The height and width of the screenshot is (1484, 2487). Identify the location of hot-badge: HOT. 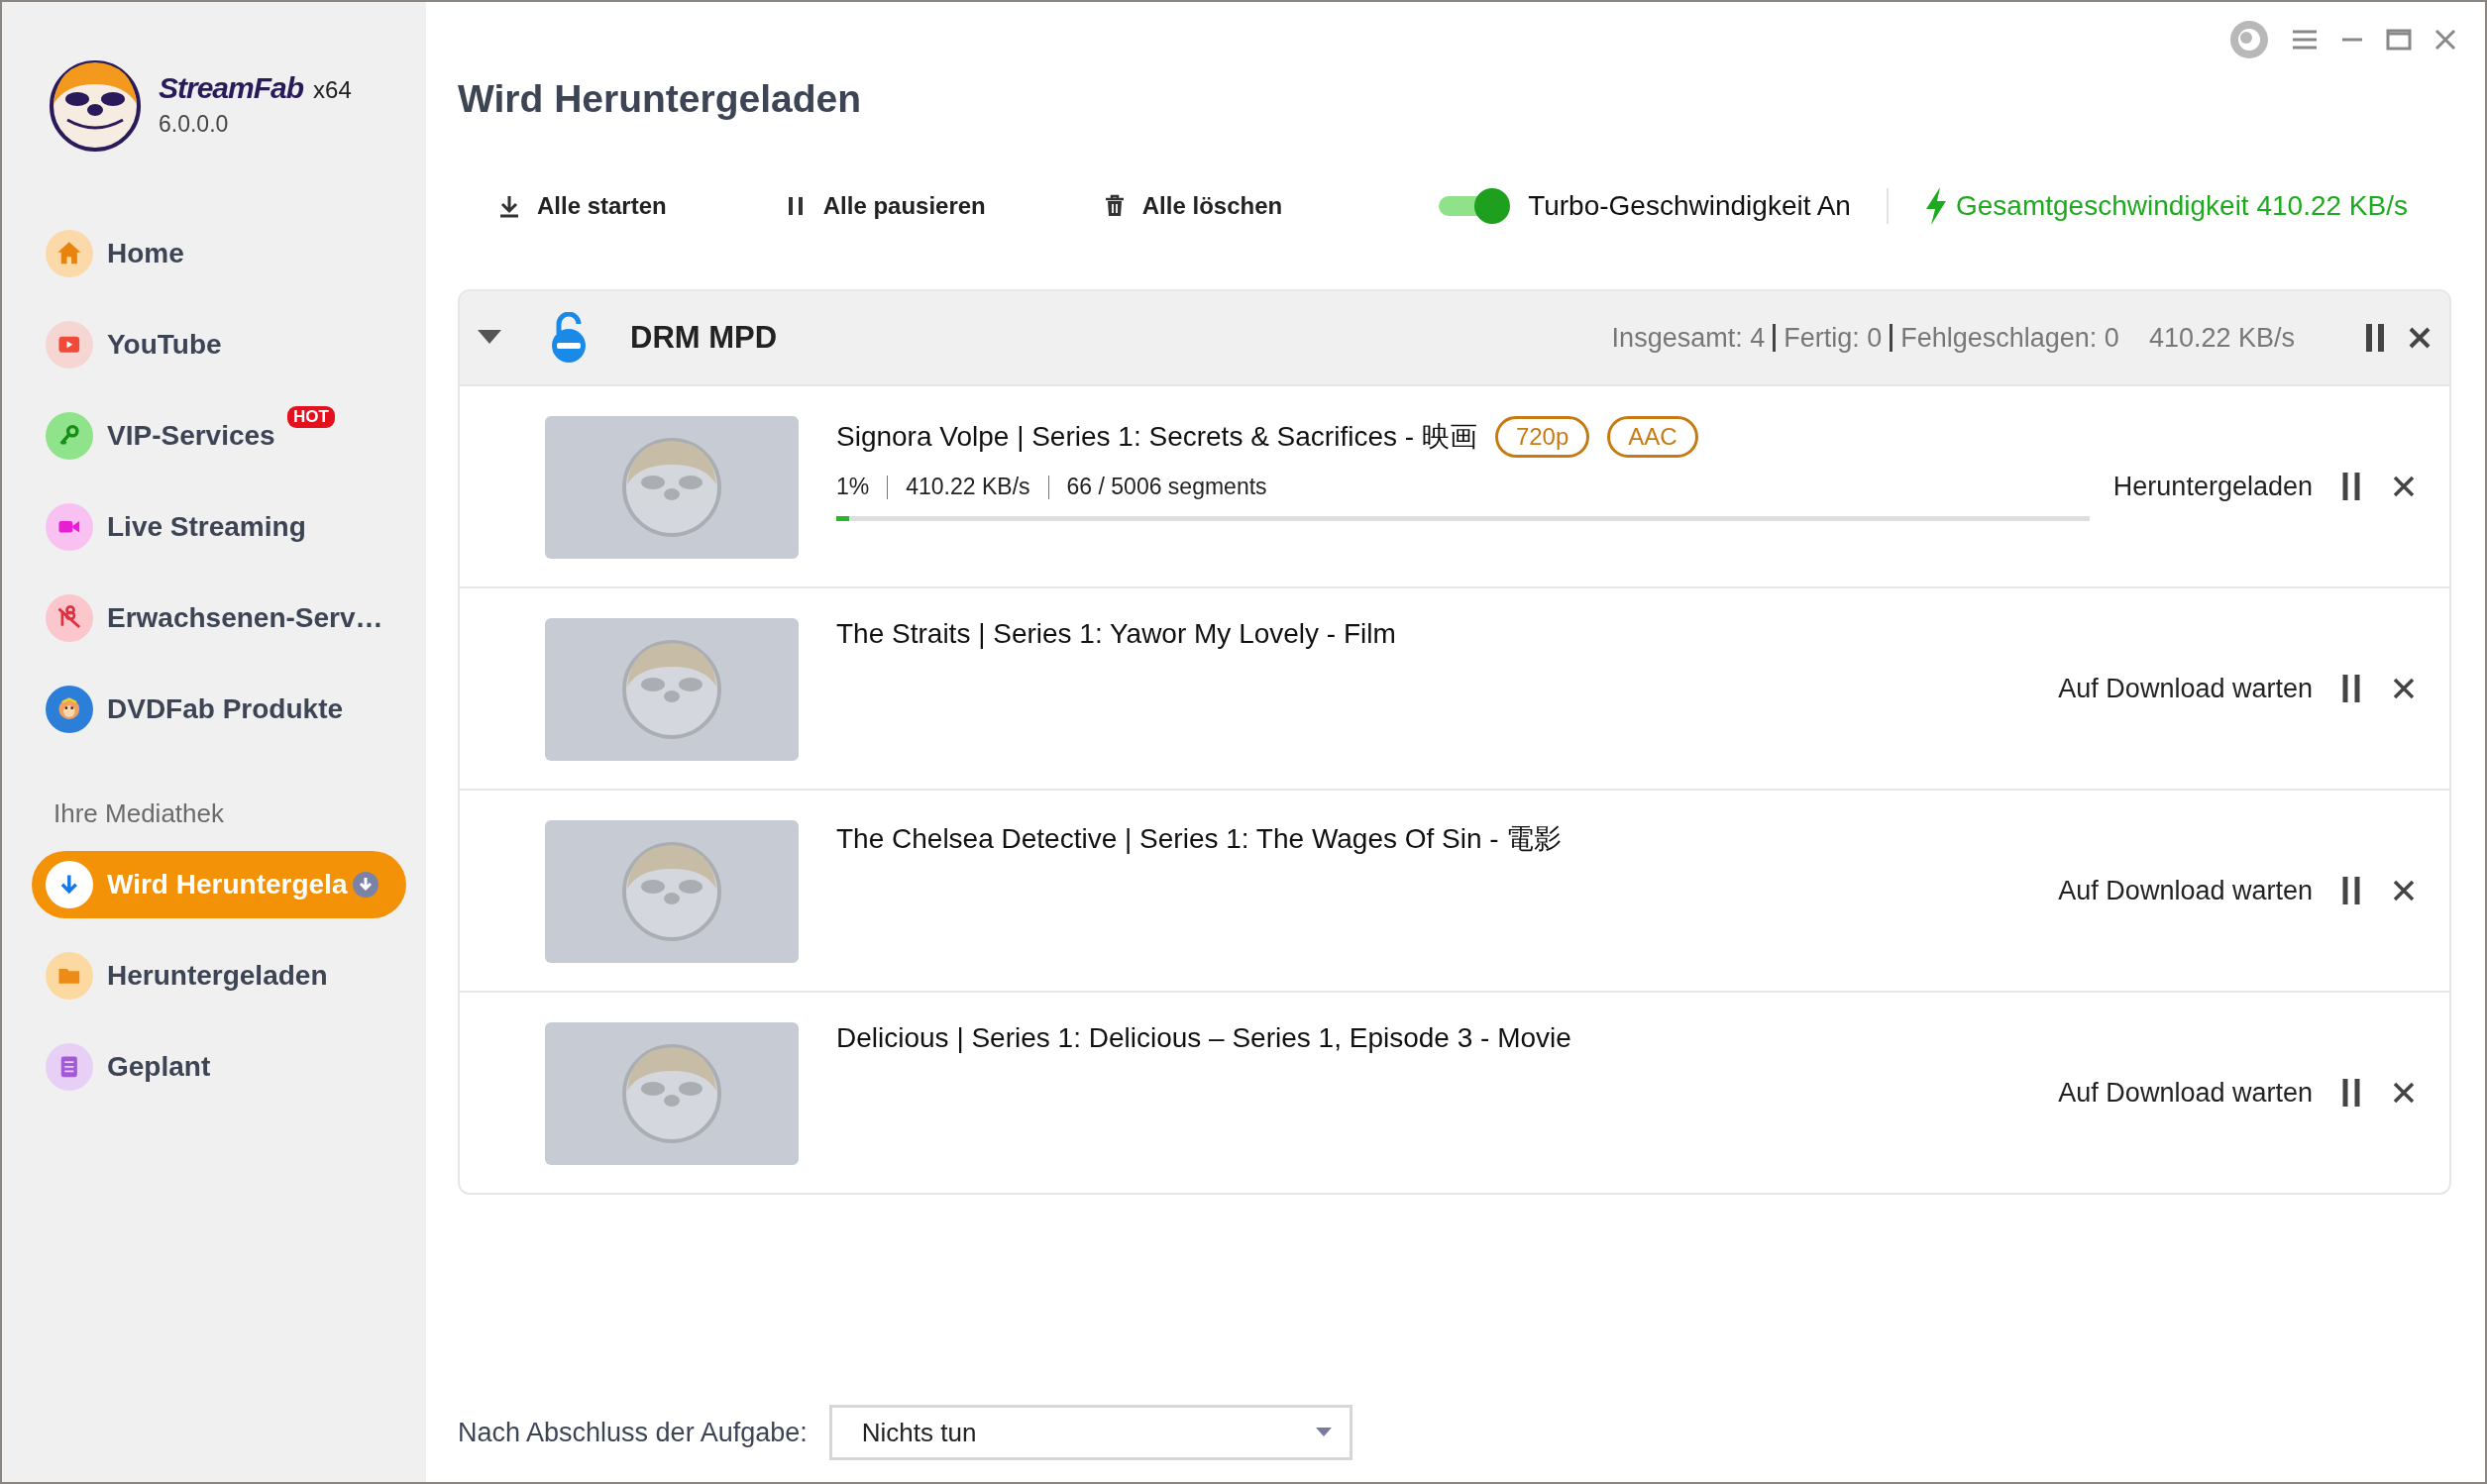
(311, 417).